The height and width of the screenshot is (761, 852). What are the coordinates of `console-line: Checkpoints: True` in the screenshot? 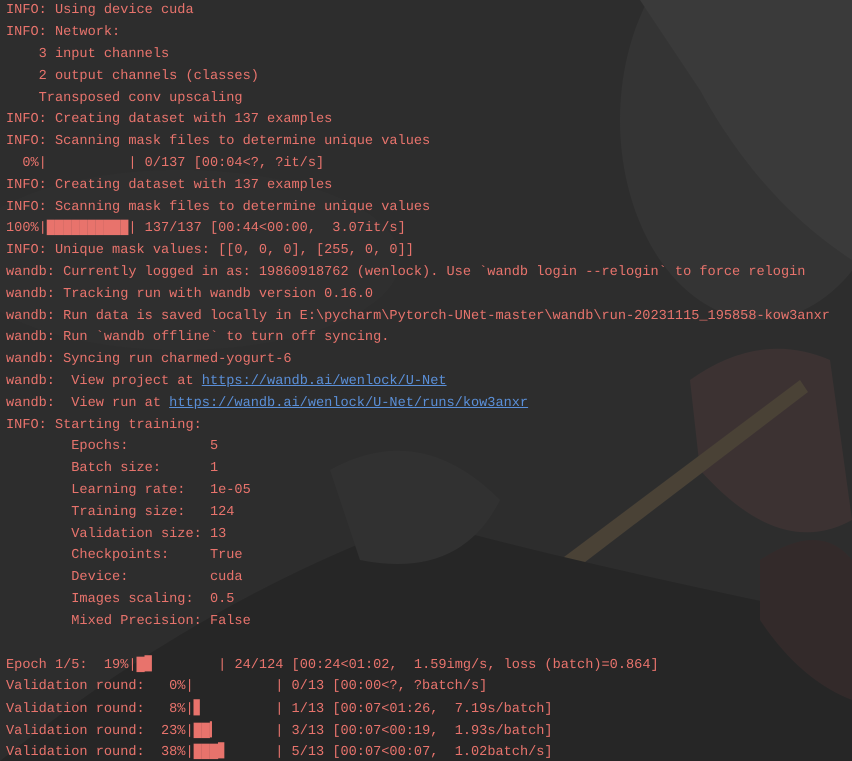 It's located at (156, 556).